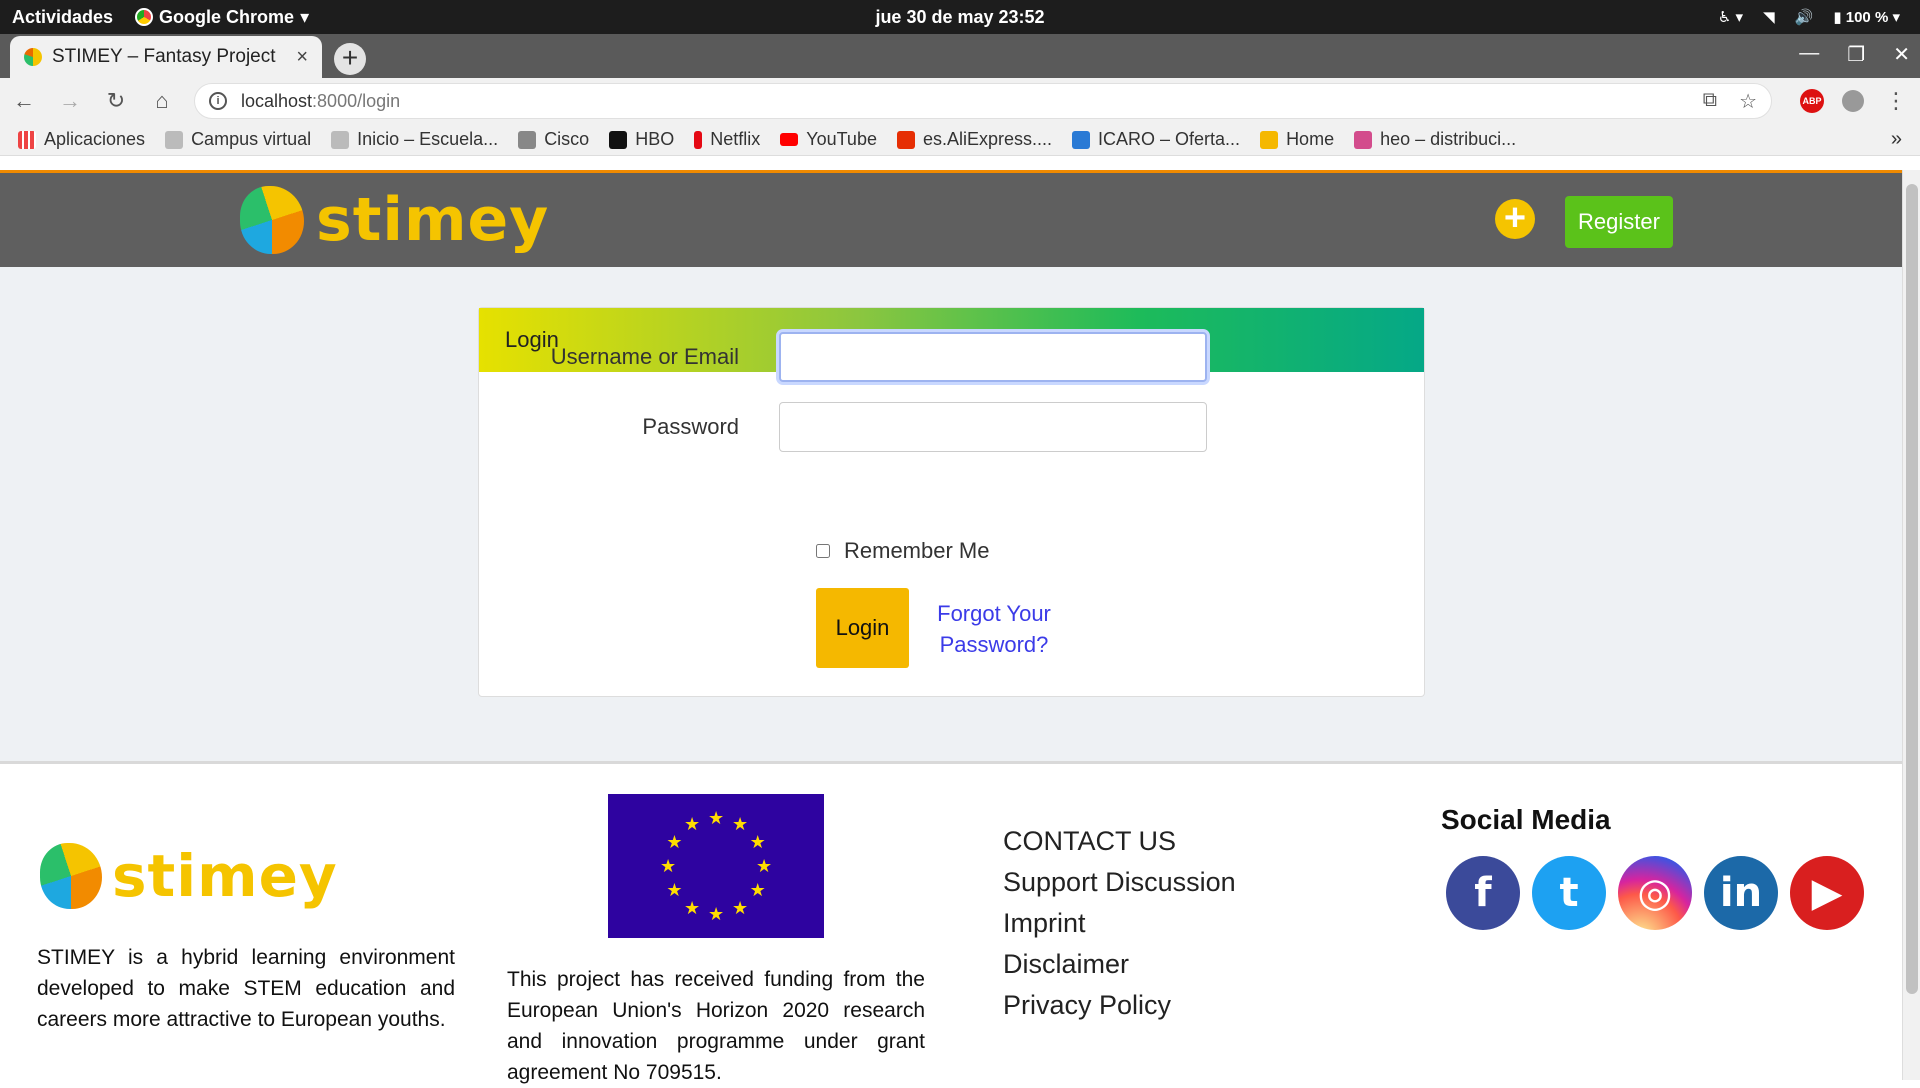 Image resolution: width=1920 pixels, height=1088 pixels. What do you see at coordinates (823, 551) in the screenshot?
I see `remember-me-checkbox` at bounding box center [823, 551].